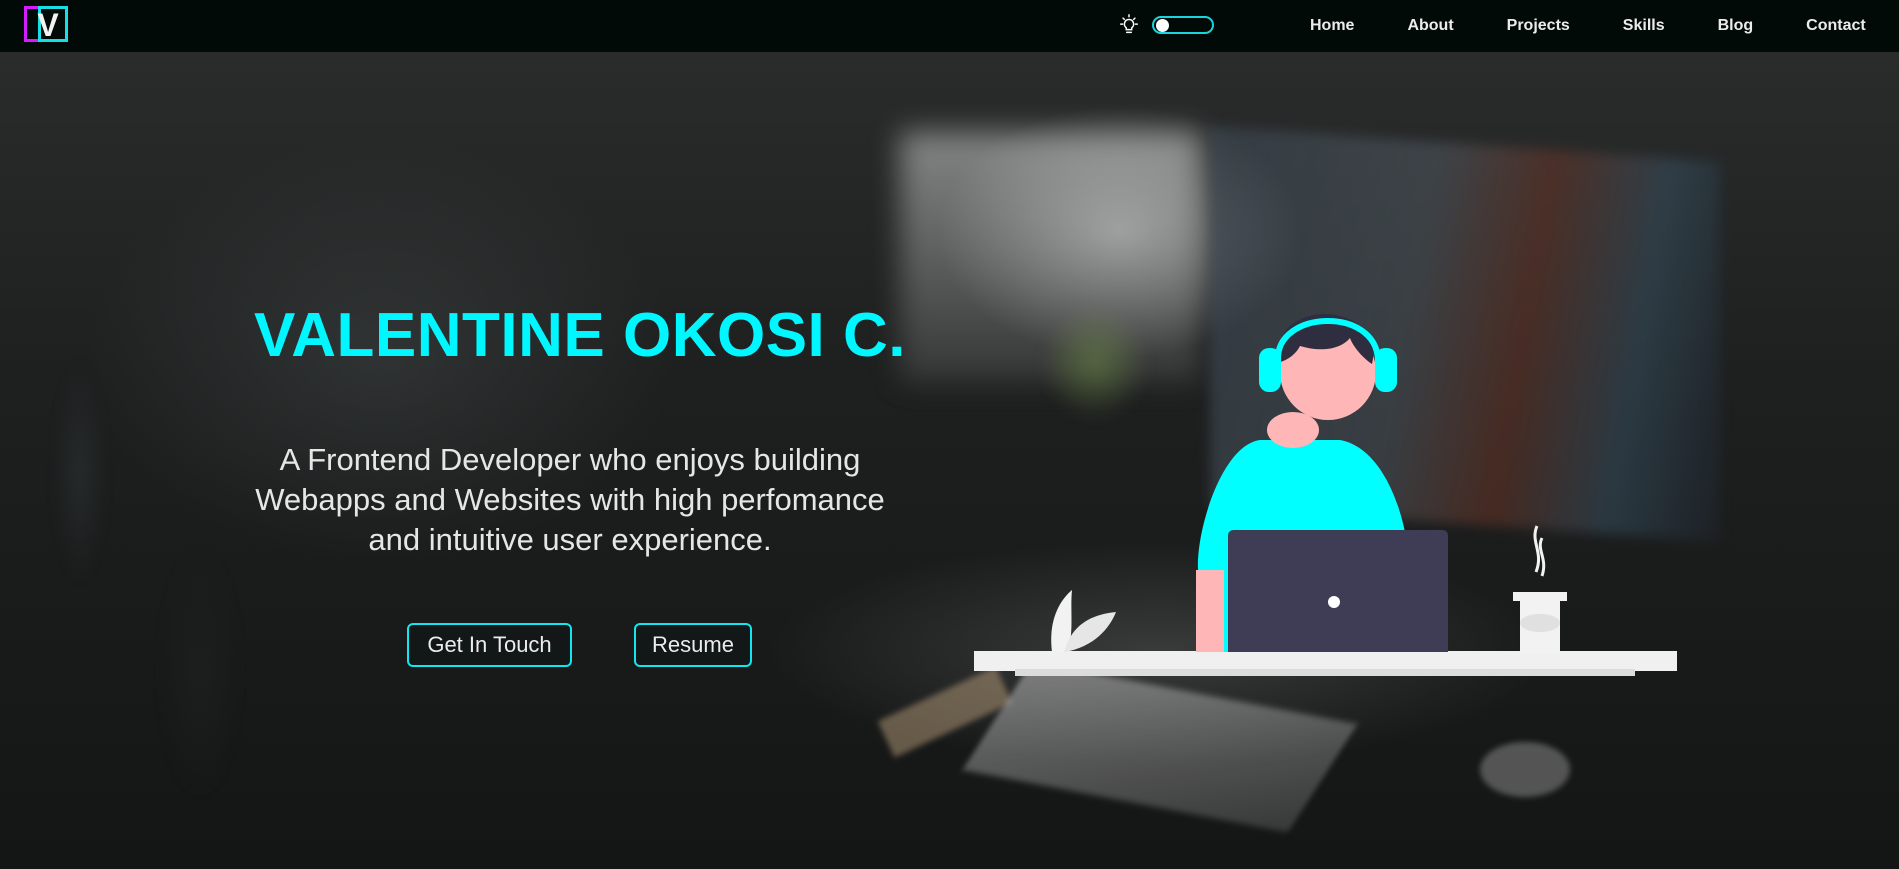 The width and height of the screenshot is (1899, 869). Describe the element at coordinates (1325, 661) in the screenshot. I see `desk-top` at that location.